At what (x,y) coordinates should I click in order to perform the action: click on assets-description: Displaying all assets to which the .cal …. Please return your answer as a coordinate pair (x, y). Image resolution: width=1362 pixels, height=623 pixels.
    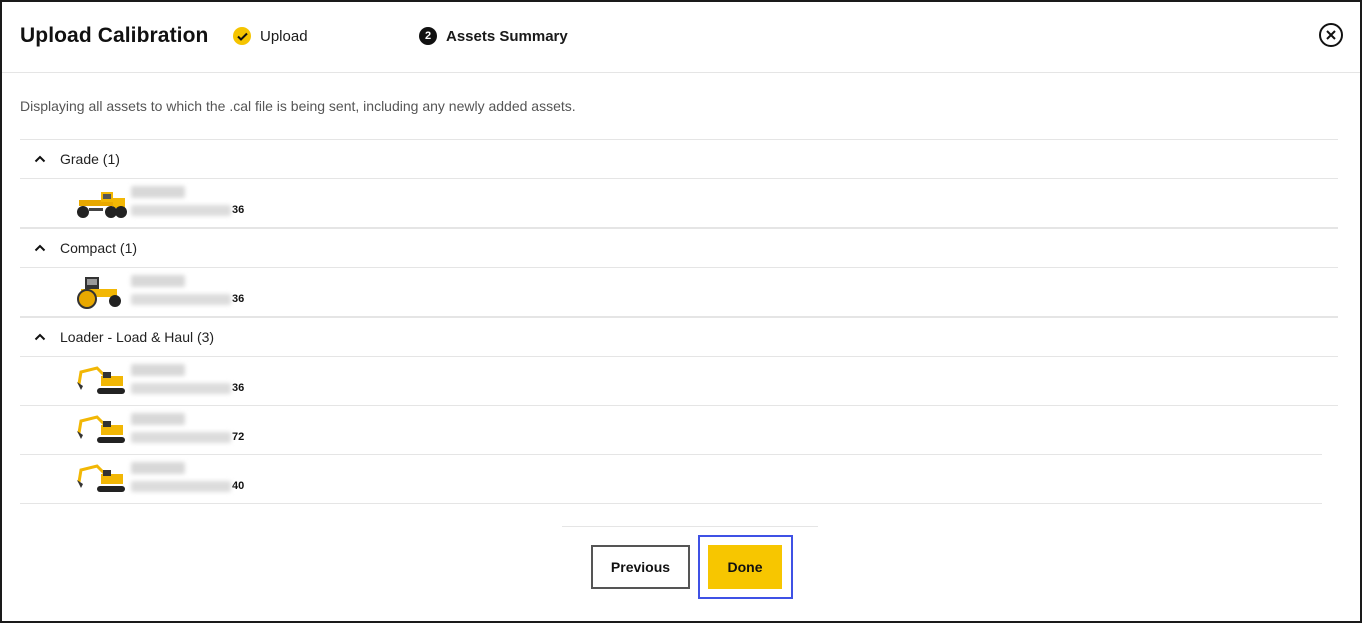
    Looking at the image, I should click on (298, 106).